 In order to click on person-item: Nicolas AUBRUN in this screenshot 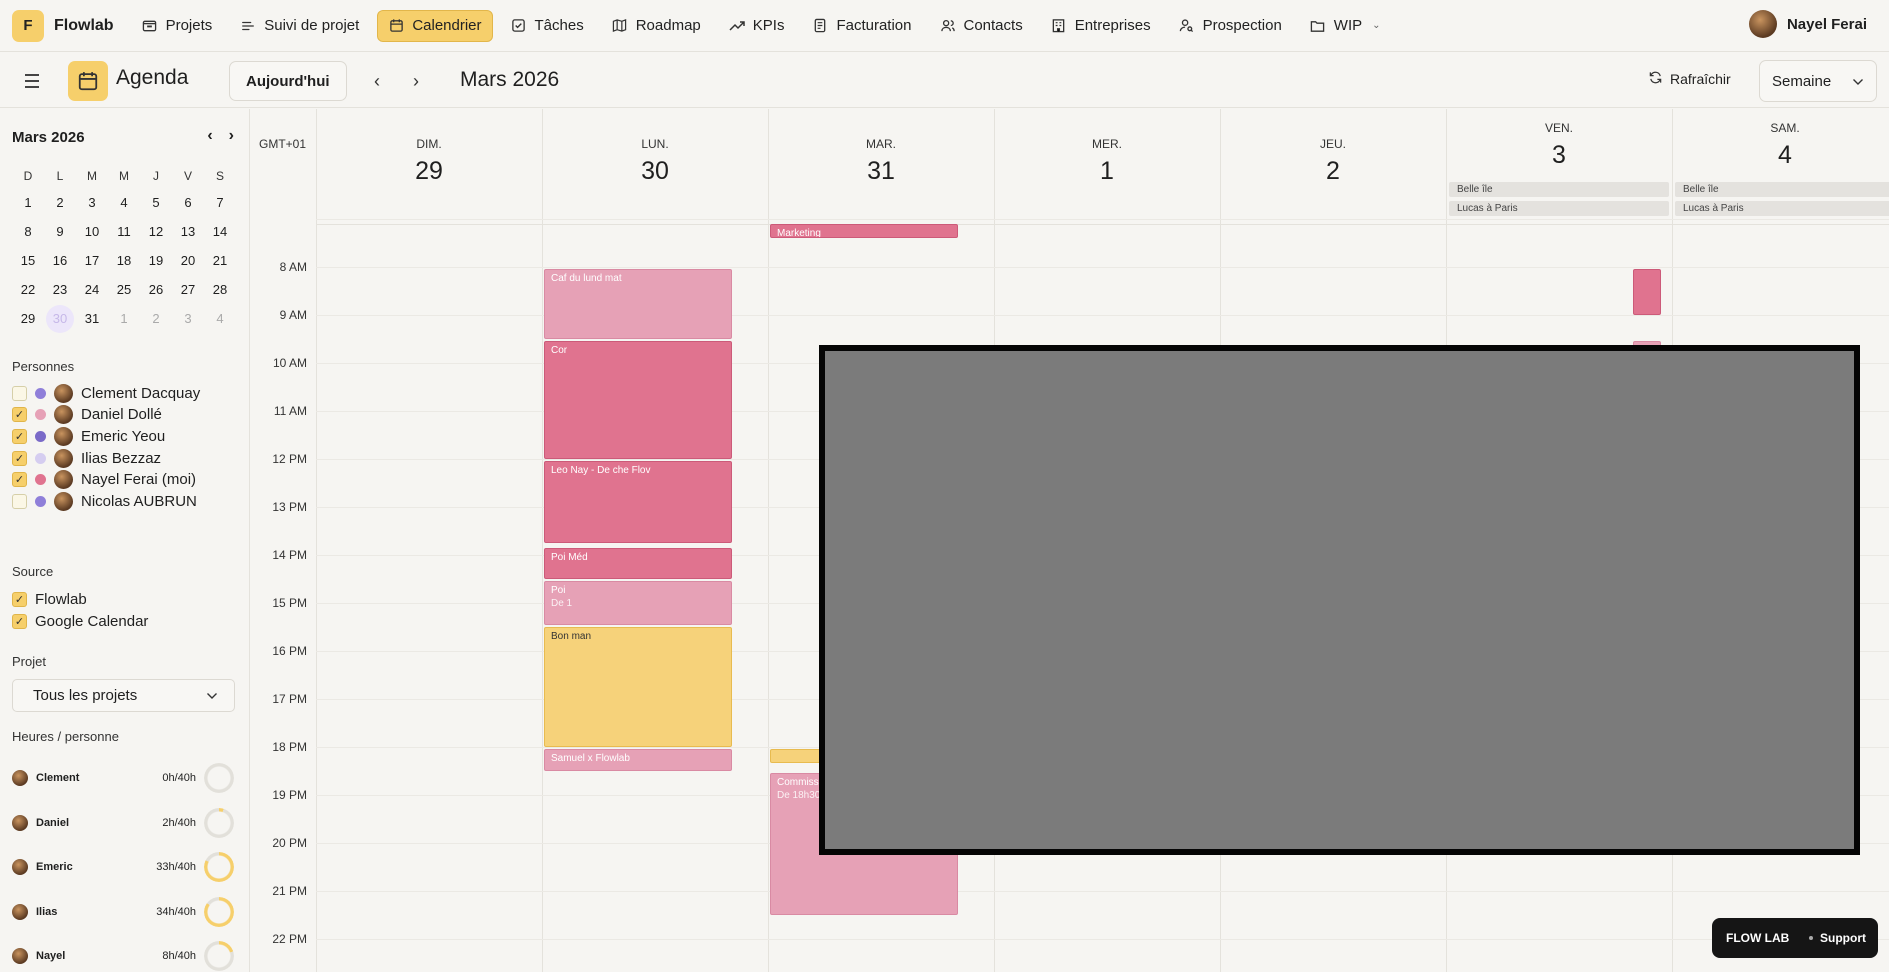, I will do `click(104, 502)`.